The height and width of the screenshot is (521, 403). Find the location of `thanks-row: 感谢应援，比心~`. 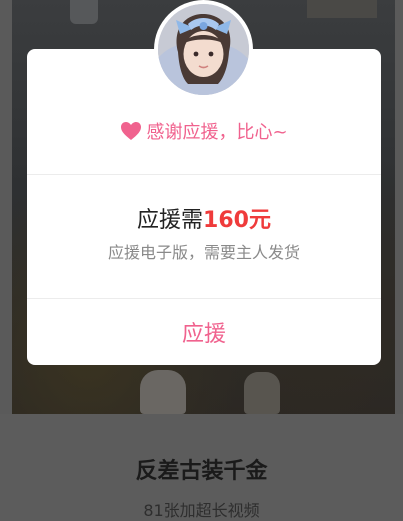

thanks-row: 感谢应援，比心~ is located at coordinates (204, 133).